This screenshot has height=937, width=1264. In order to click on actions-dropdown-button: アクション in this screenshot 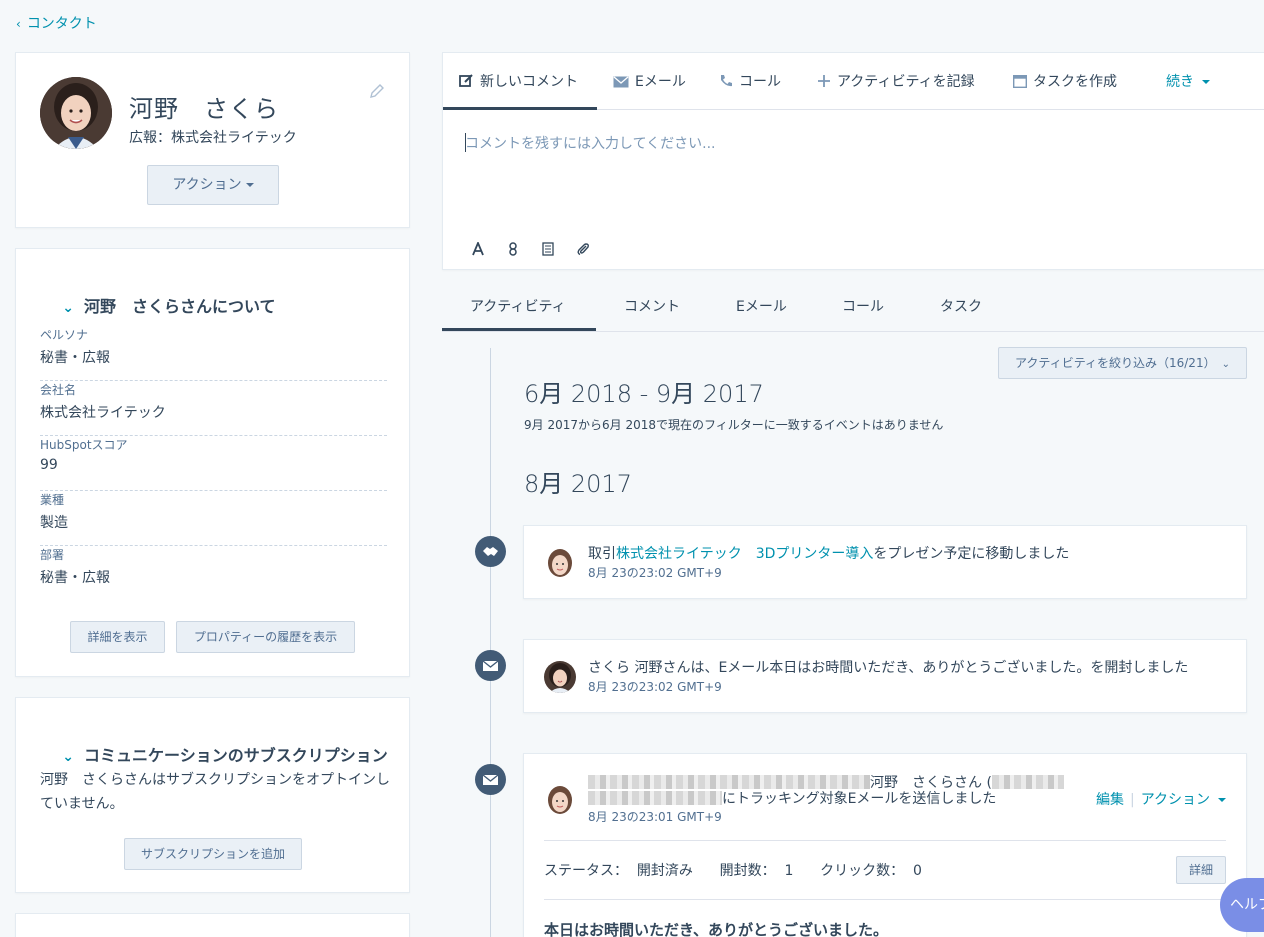, I will do `click(213, 185)`.